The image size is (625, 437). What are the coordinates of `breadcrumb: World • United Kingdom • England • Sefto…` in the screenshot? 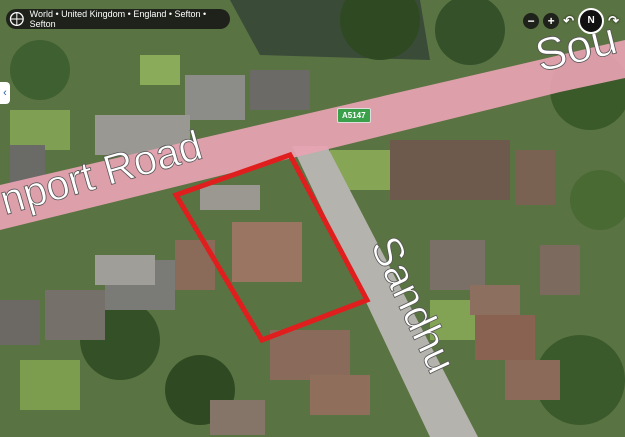 It's located at (118, 19).